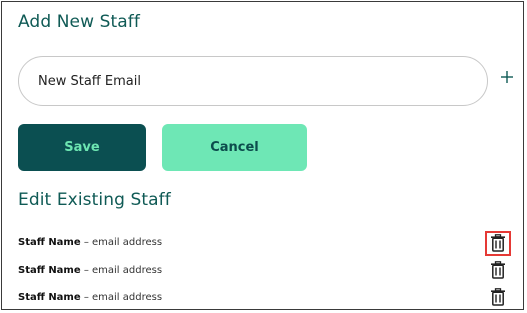  I want to click on save-button: Save, so click(82, 147).